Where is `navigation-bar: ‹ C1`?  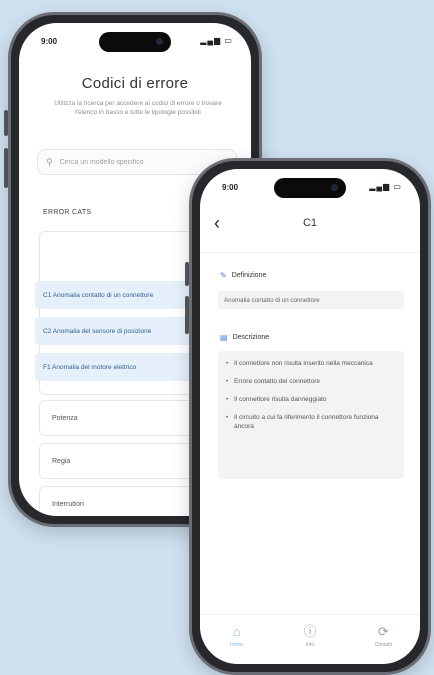 navigation-bar: ‹ C1 is located at coordinates (310, 226).